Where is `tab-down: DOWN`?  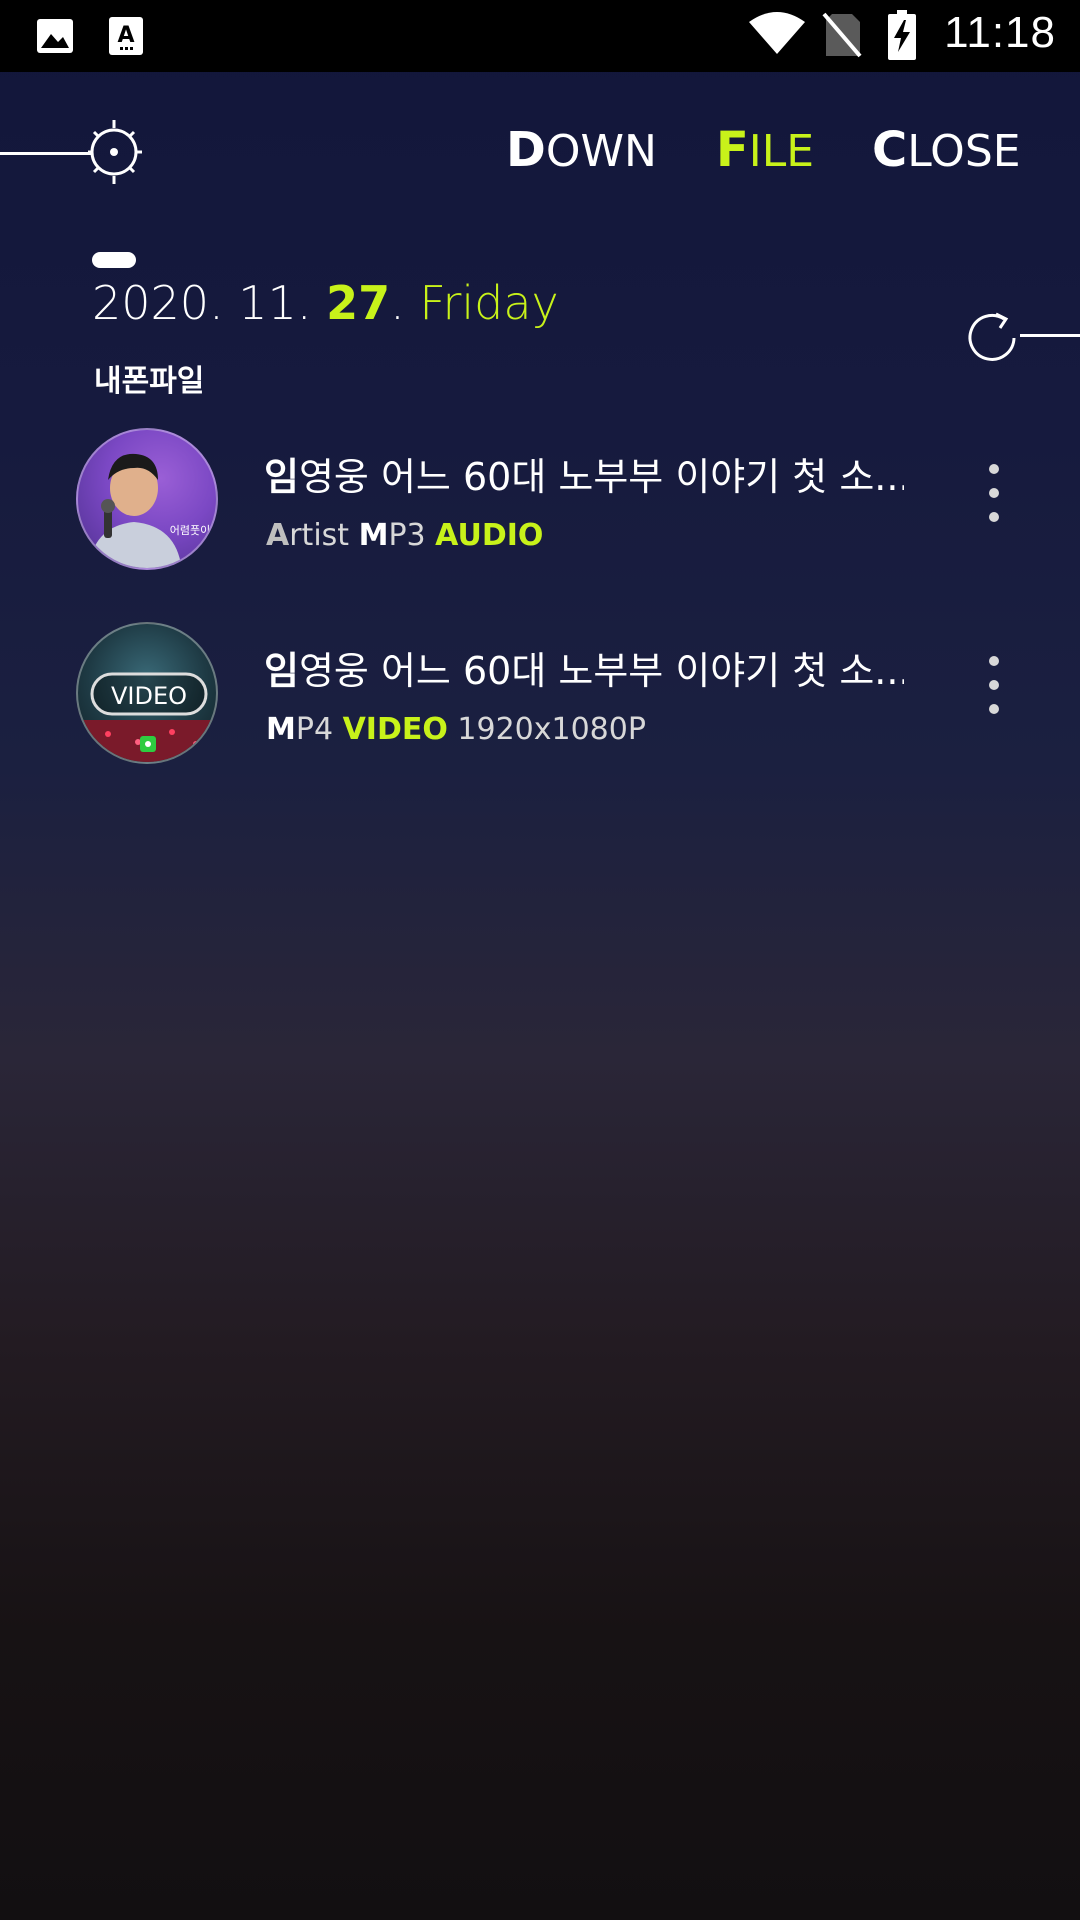 tab-down: DOWN is located at coordinates (581, 152).